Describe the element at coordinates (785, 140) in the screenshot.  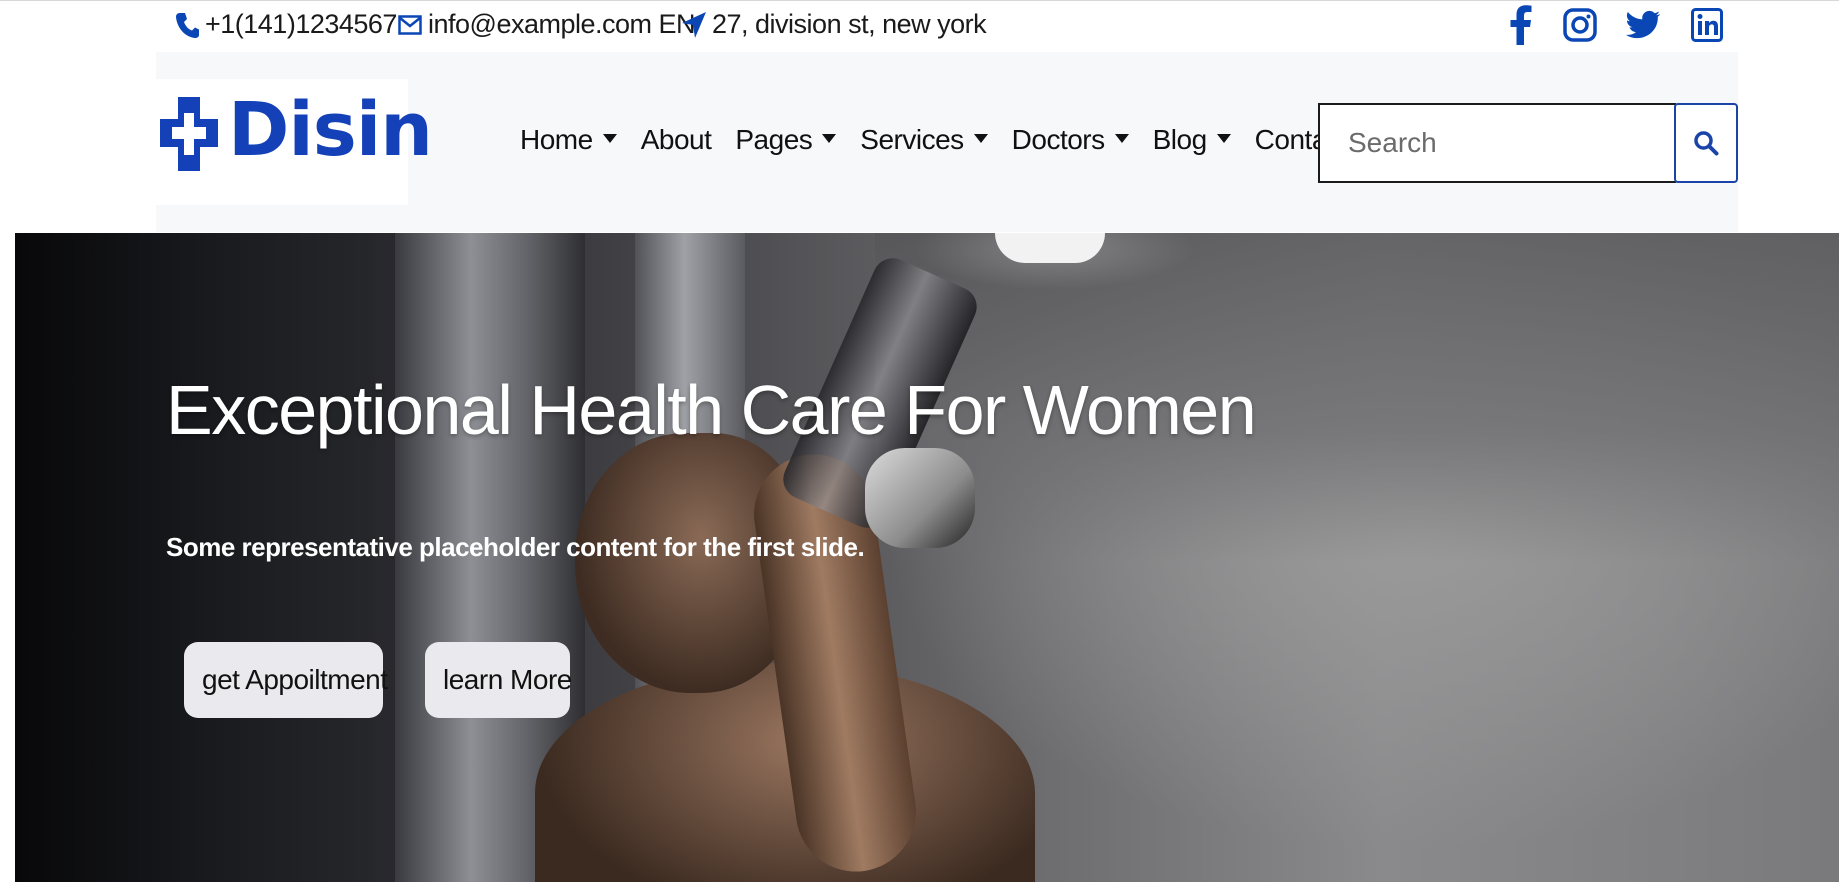
I see `nav-item-pages: Pages` at that location.